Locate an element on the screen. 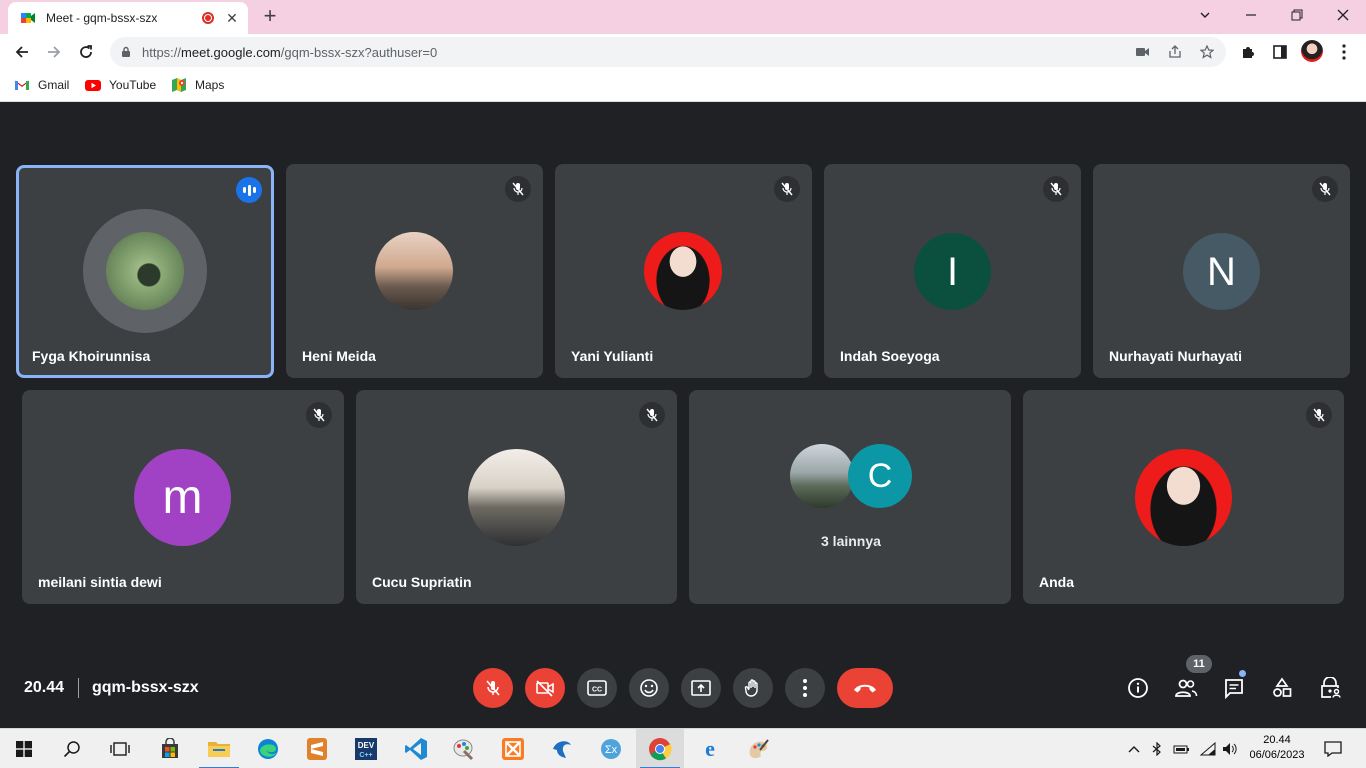 This screenshot has height=768, width=1366. mic-toggle-button is located at coordinates (493, 688).